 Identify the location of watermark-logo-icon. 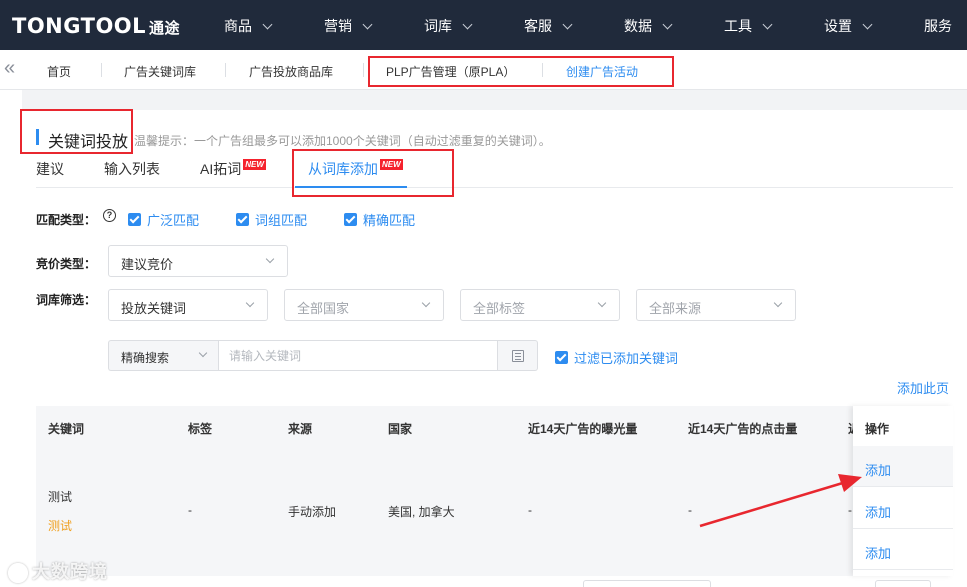
(18, 573).